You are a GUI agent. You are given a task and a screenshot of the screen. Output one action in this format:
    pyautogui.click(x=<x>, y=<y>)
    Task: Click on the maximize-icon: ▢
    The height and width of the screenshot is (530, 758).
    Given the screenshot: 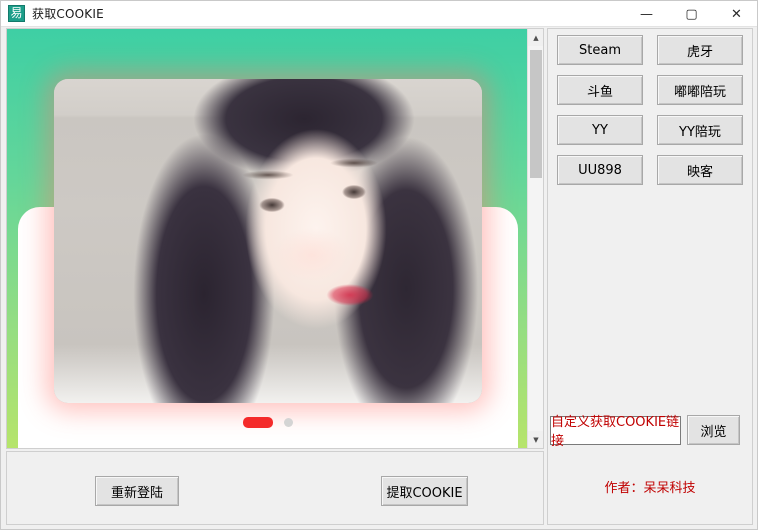 What is the action you would take?
    pyautogui.click(x=691, y=14)
    